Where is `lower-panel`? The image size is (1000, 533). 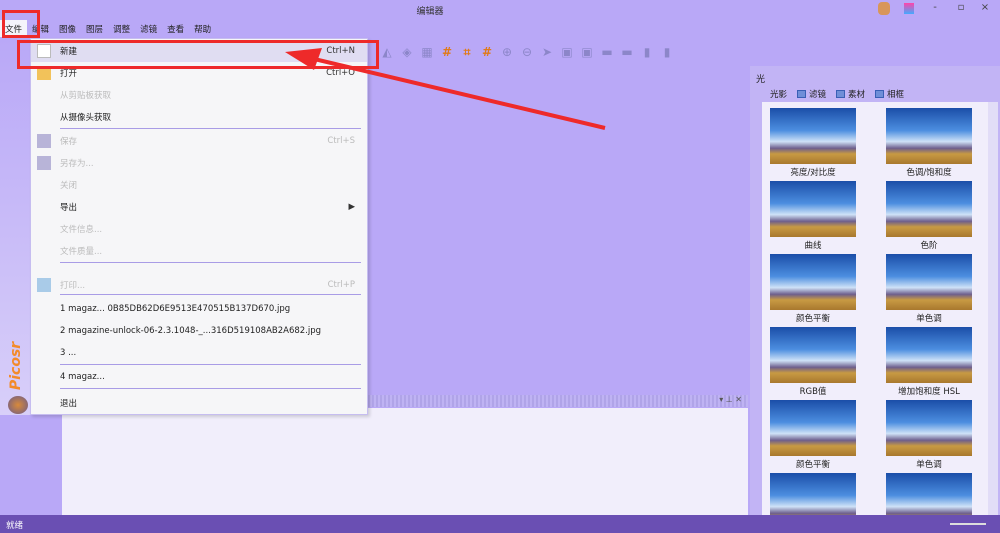
lower-panel is located at coordinates (405, 461).